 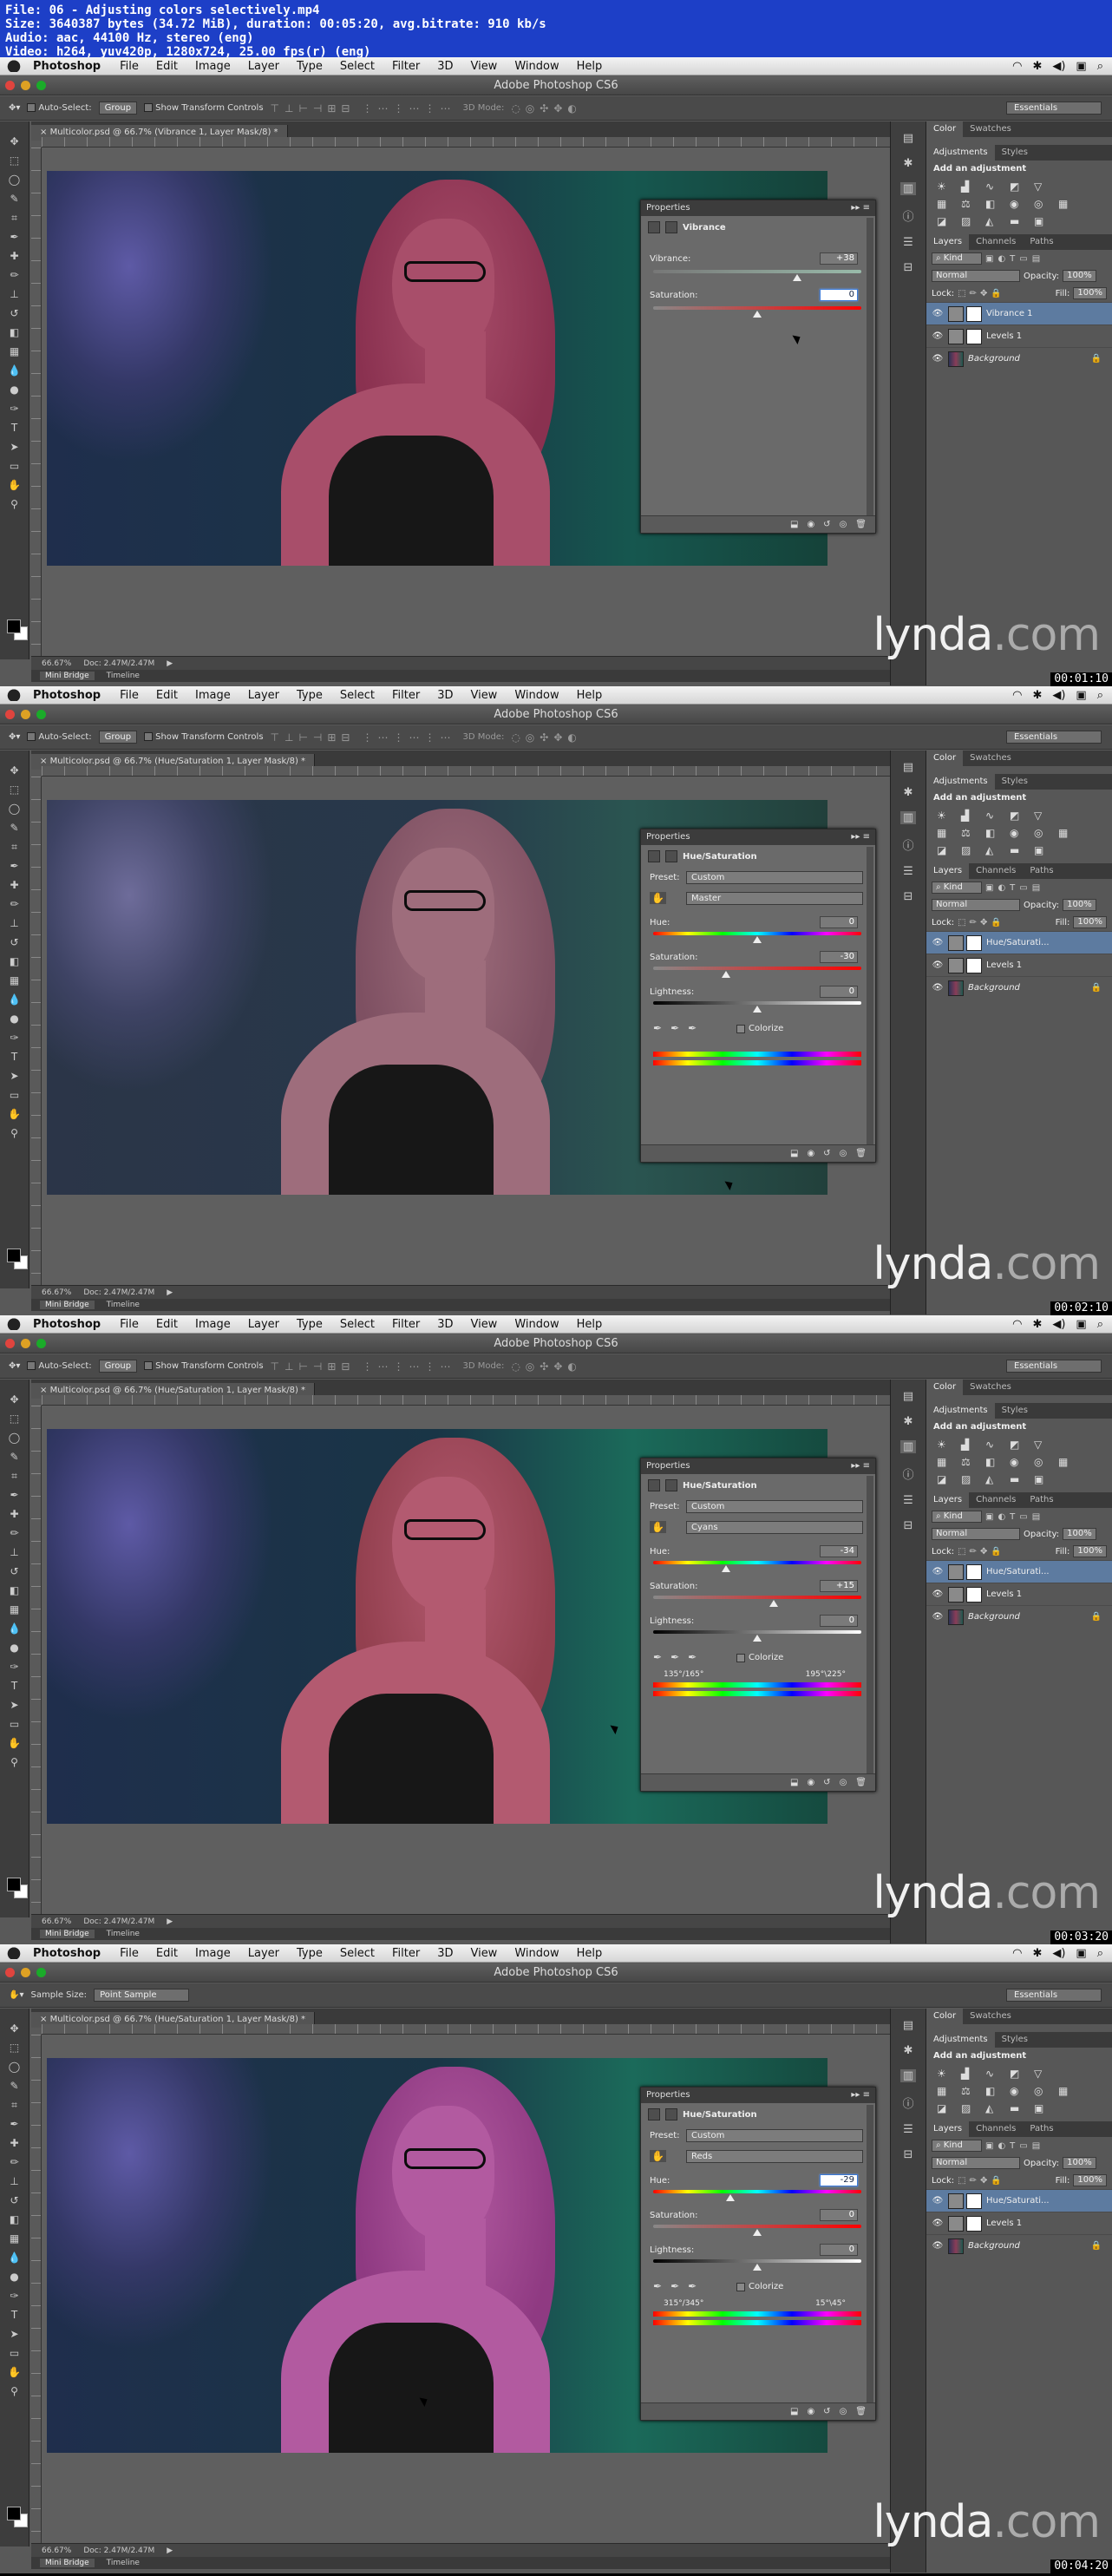 I want to click on threshold-icon: ◭, so click(x=993, y=850).